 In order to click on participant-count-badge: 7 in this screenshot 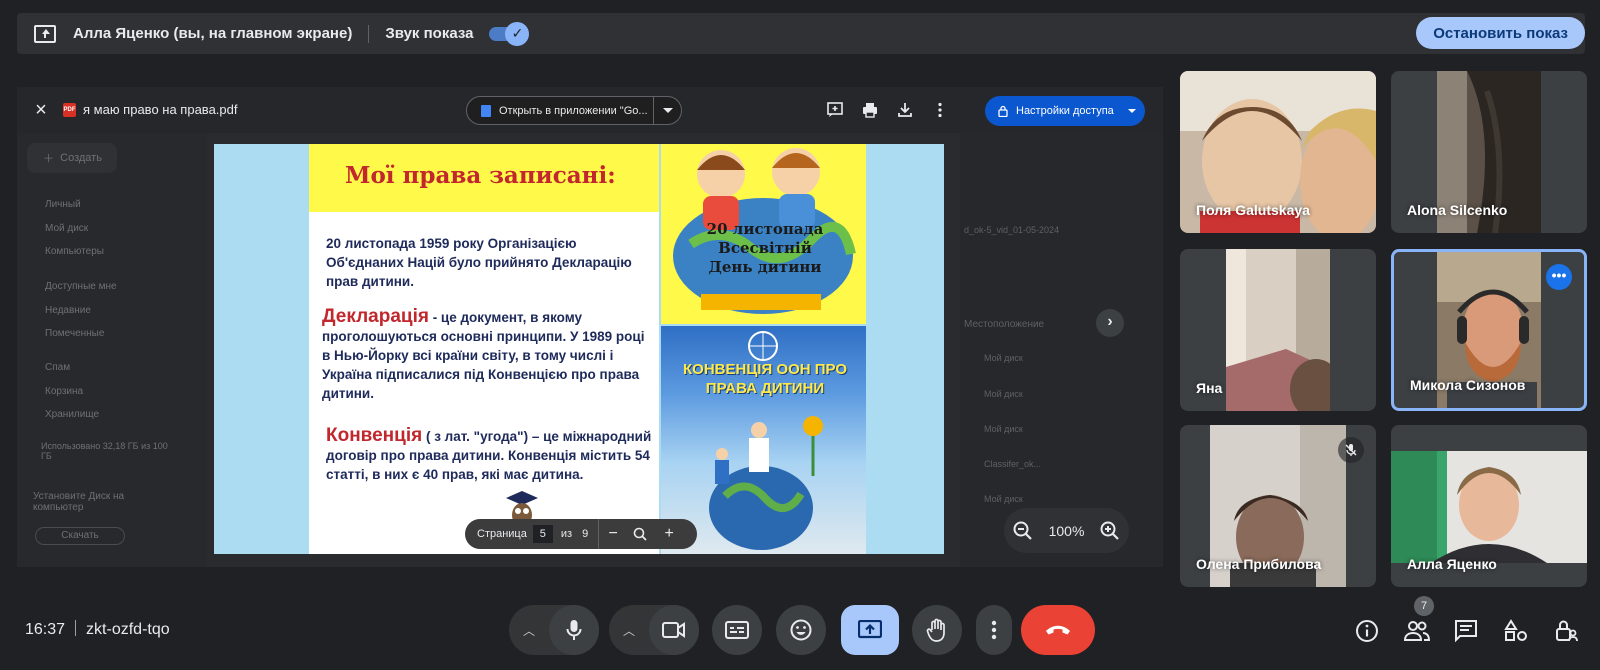, I will do `click(1424, 606)`.